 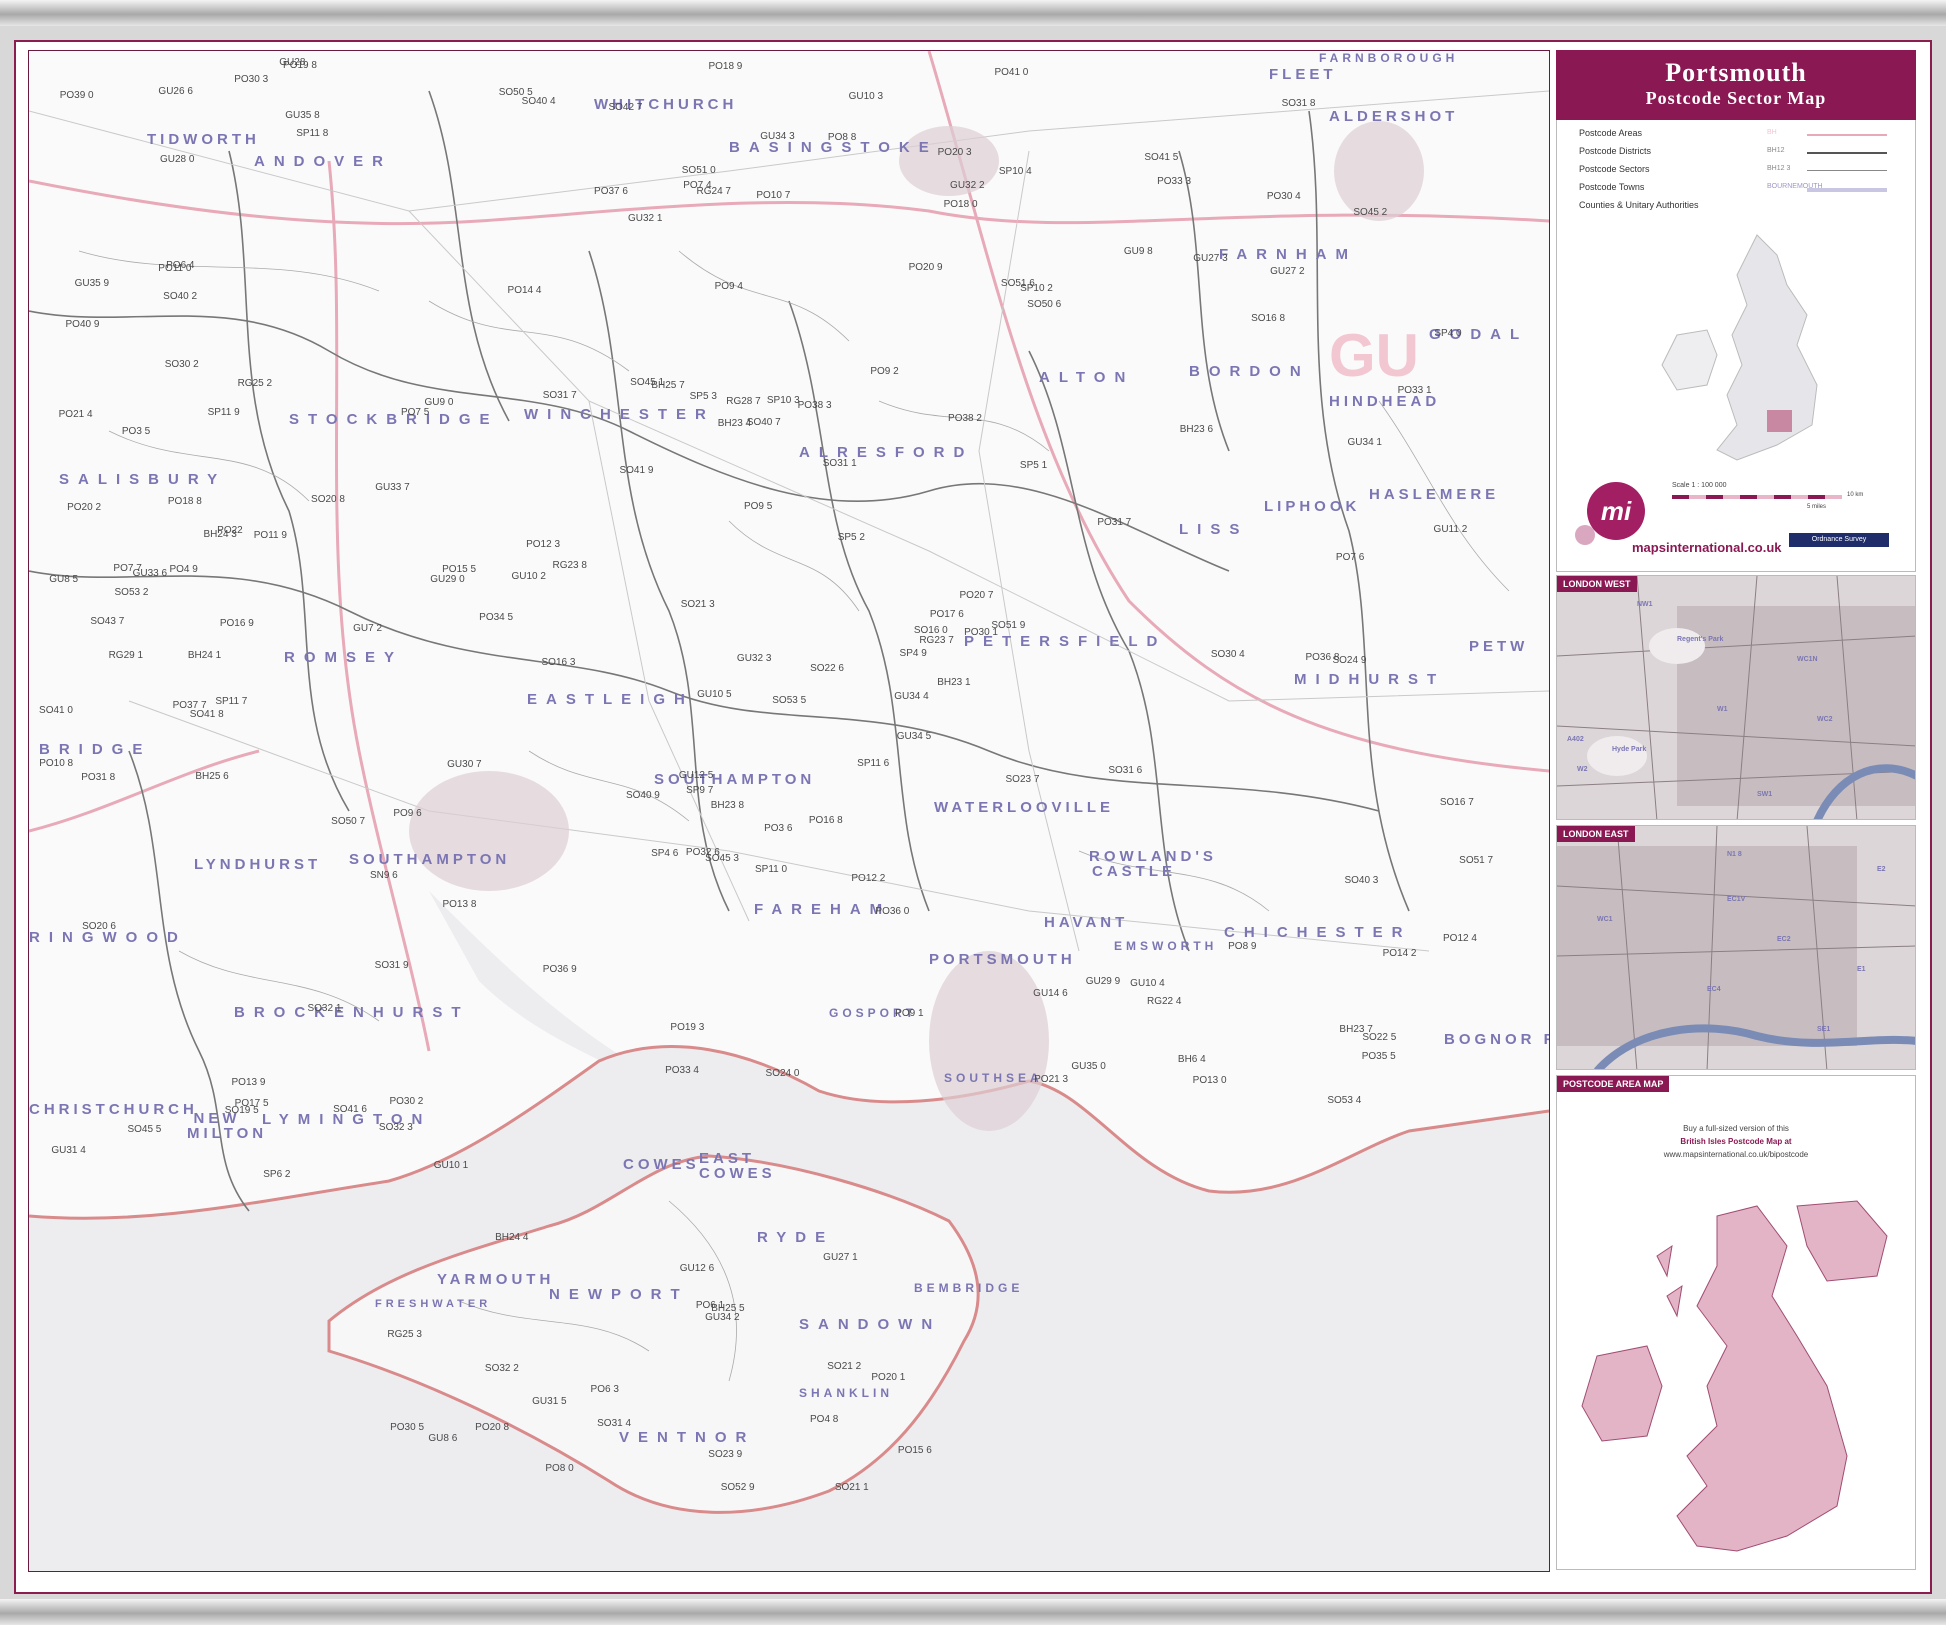 I want to click on town-label: HASLEMERE, so click(x=1434, y=494).